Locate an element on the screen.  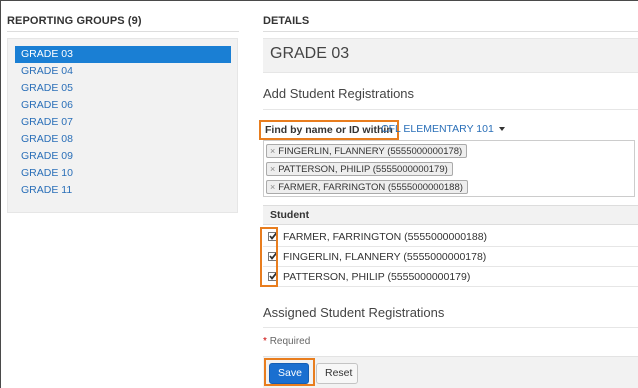
selected-student-tag: × PATTERSON, PHILIP (5555000000179) is located at coordinates (359, 169).